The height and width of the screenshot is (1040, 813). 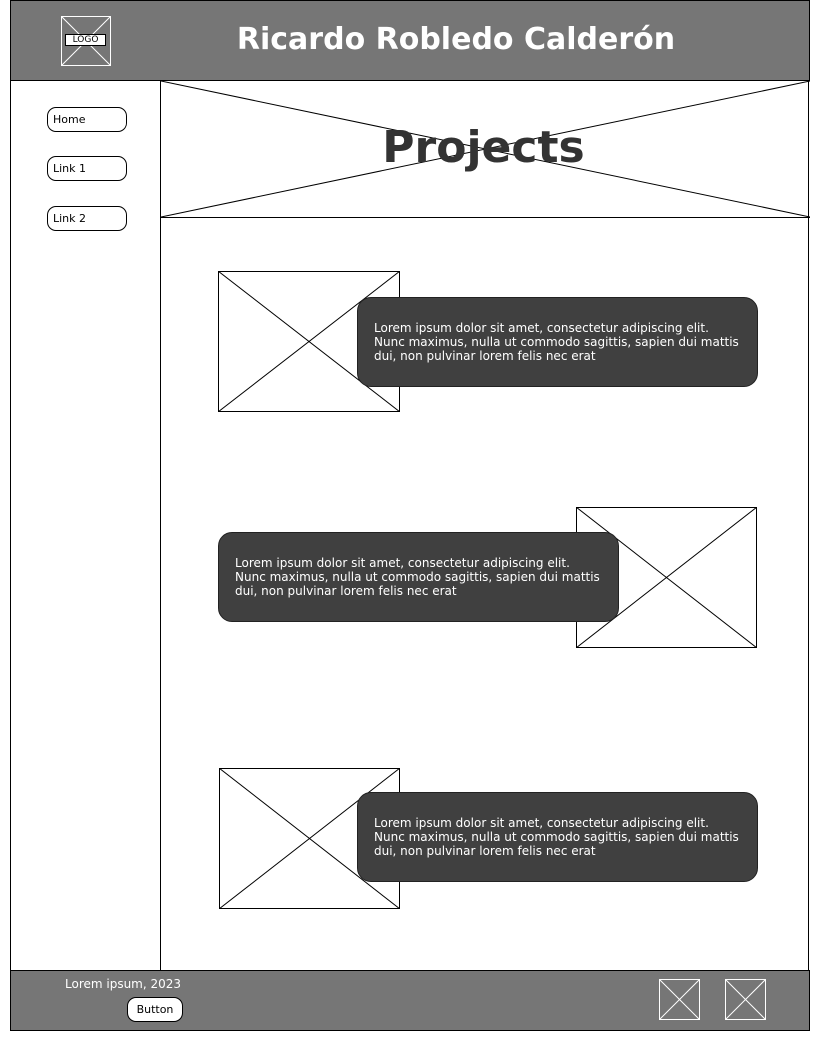 I want to click on site-header: LOGO Ricardo Robledo Calderón, so click(x=410, y=40).